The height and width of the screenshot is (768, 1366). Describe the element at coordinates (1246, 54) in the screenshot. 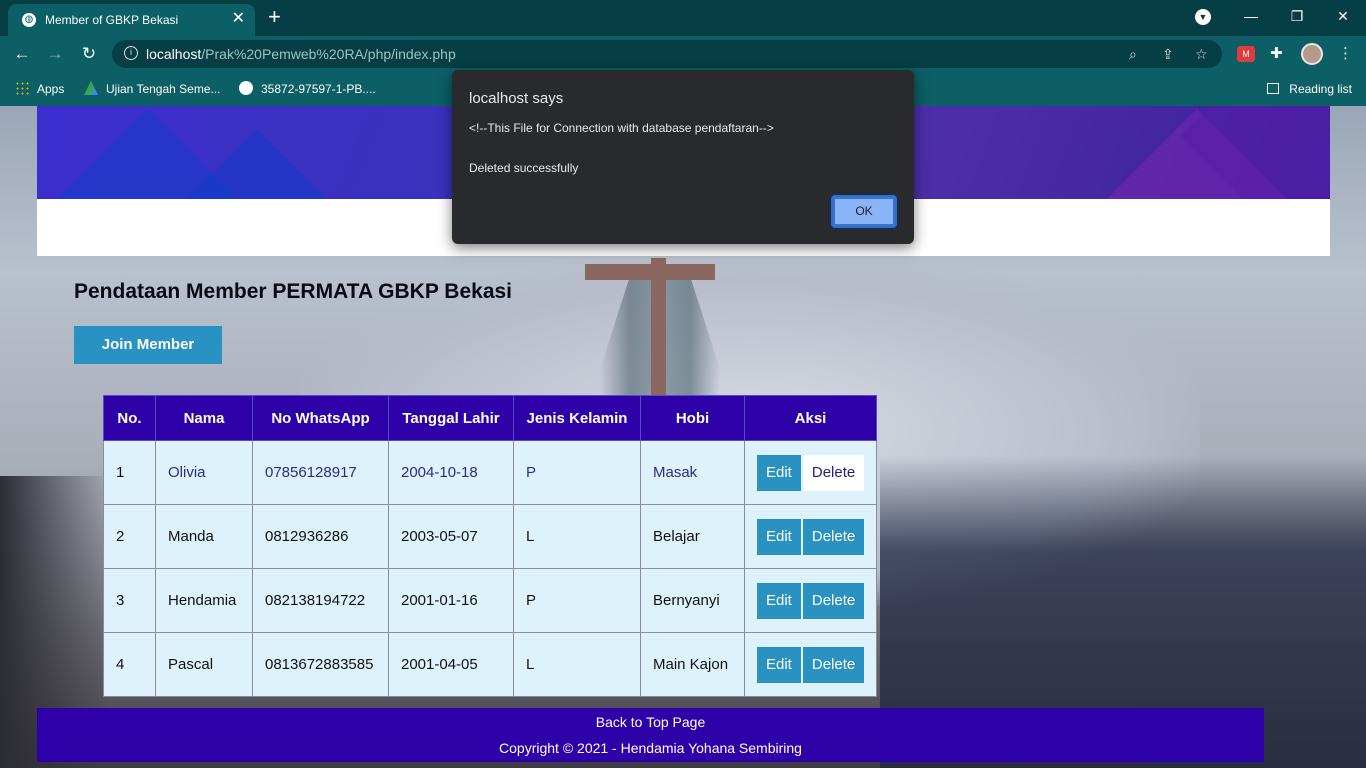

I see `extension-icon: M` at that location.